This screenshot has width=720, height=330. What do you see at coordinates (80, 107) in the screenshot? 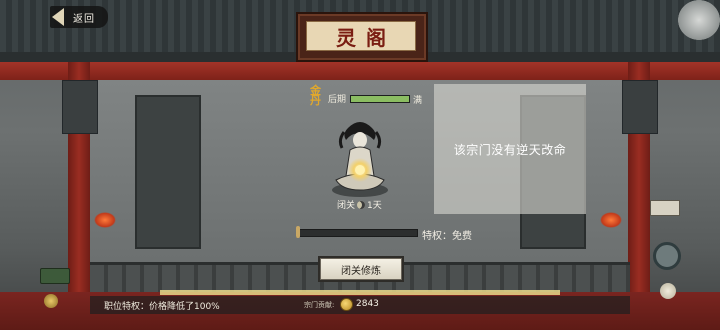
I see `lantern-left` at bounding box center [80, 107].